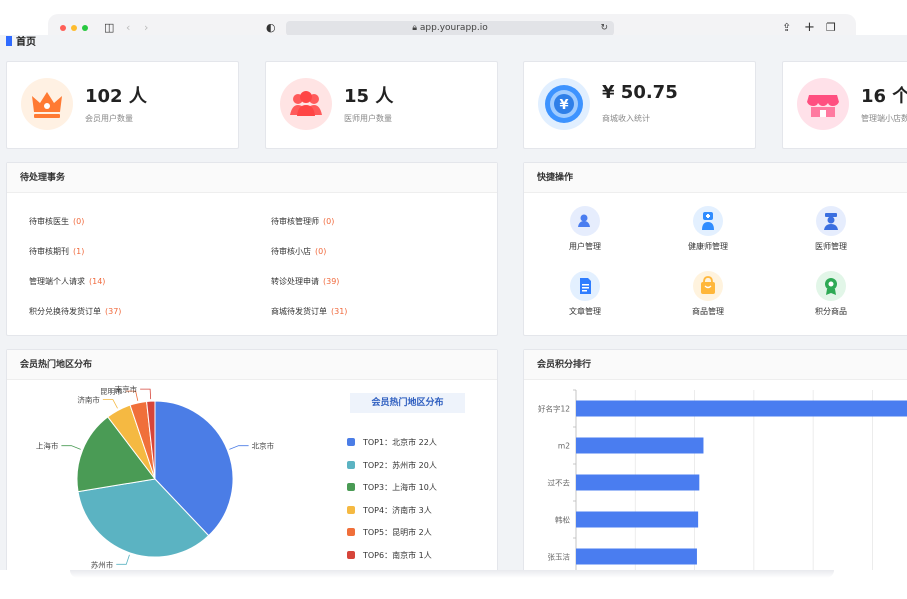 This screenshot has width=907, height=599. What do you see at coordinates (116, 96) in the screenshot?
I see `stat-value: 102 人` at bounding box center [116, 96].